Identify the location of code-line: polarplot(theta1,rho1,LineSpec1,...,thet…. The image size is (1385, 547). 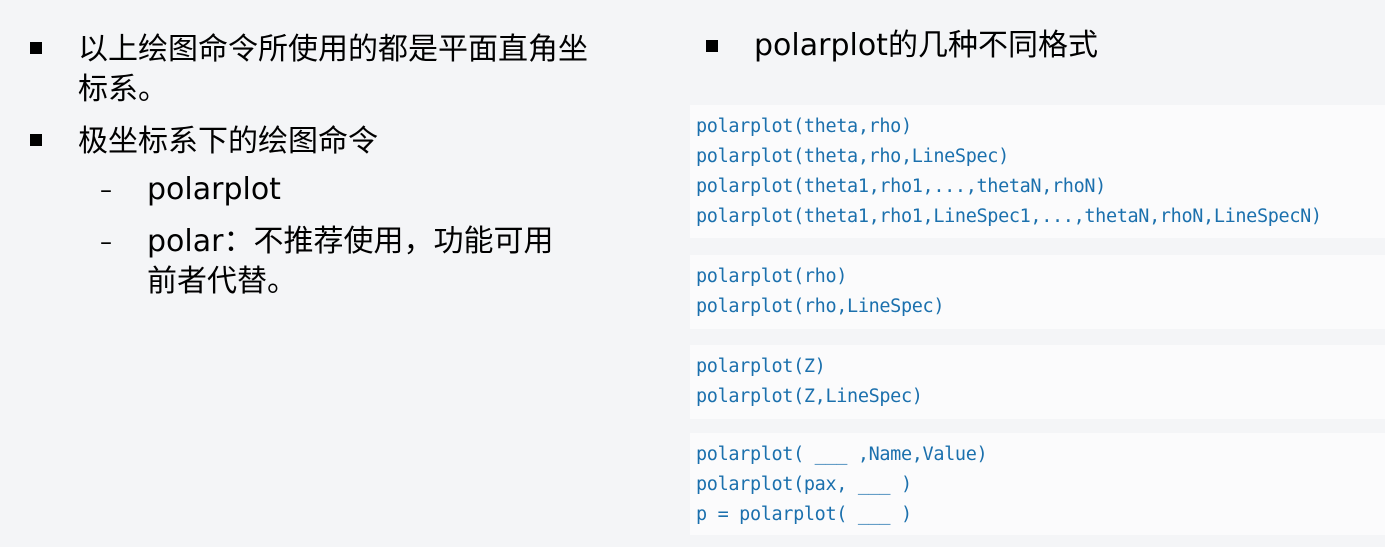
(1009, 216).